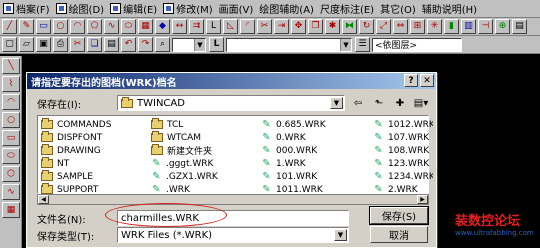 The image size is (540, 248). What do you see at coordinates (233, 218) in the screenshot?
I see `filename-input: charmilles.WRK` at bounding box center [233, 218].